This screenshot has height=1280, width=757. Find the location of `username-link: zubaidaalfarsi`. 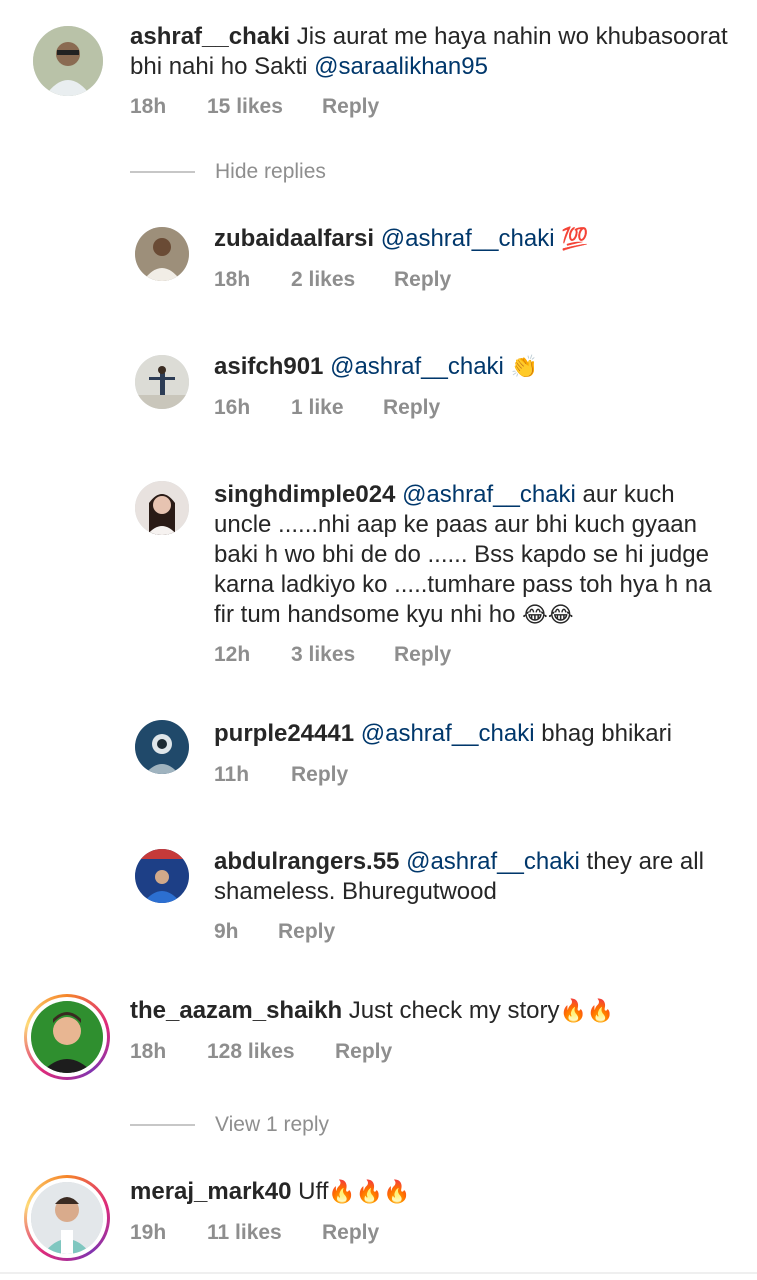

username-link: zubaidaalfarsi is located at coordinates (294, 238).